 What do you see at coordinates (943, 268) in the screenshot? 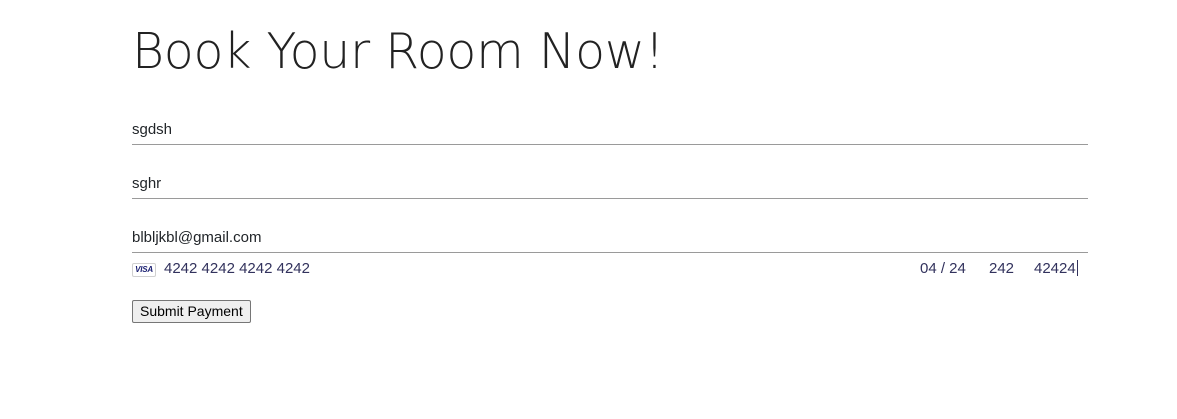
I see `card-expiry-input: 04 / 24` at bounding box center [943, 268].